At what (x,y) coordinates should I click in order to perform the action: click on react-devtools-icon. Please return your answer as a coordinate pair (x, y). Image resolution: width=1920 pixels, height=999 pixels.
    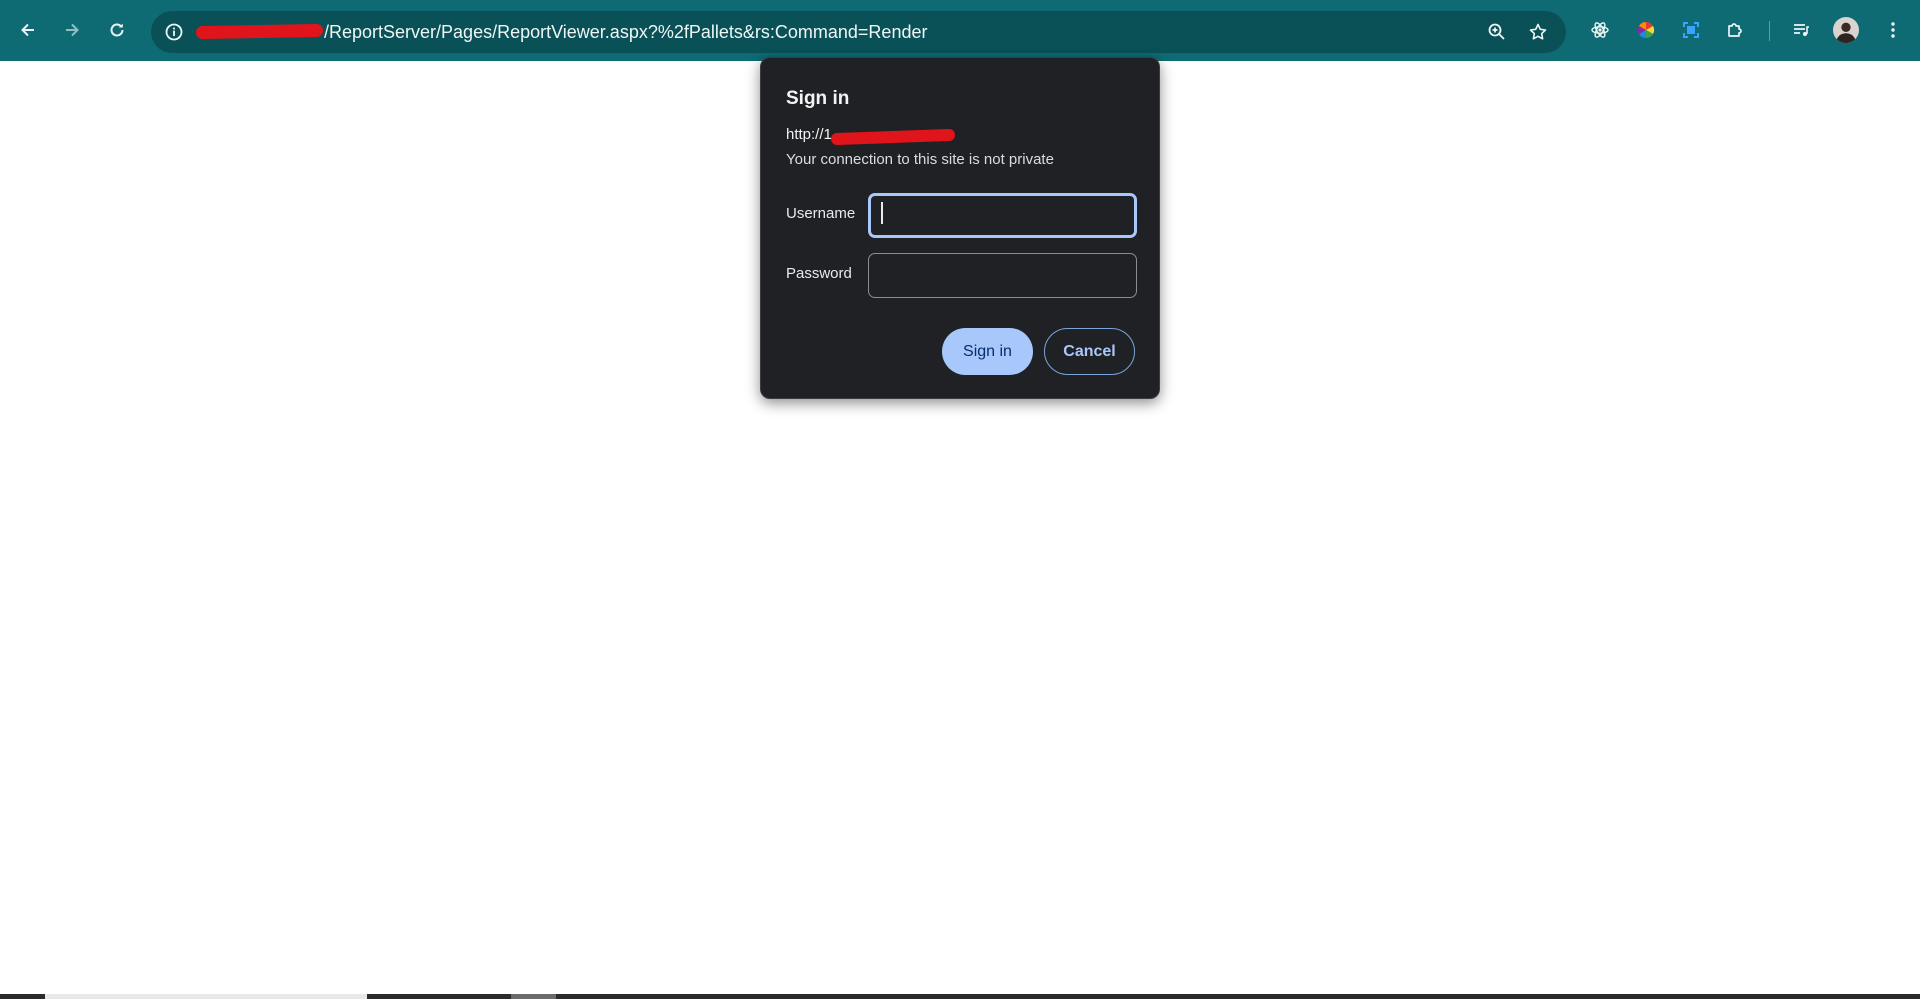
    Looking at the image, I should click on (1600, 30).